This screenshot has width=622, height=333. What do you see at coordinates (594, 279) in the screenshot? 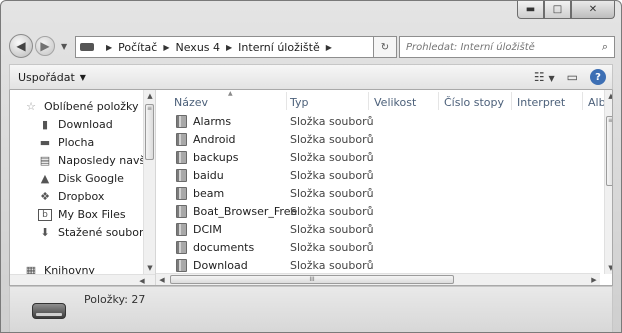
I see `scroll-right-icon: ▶` at bounding box center [594, 279].